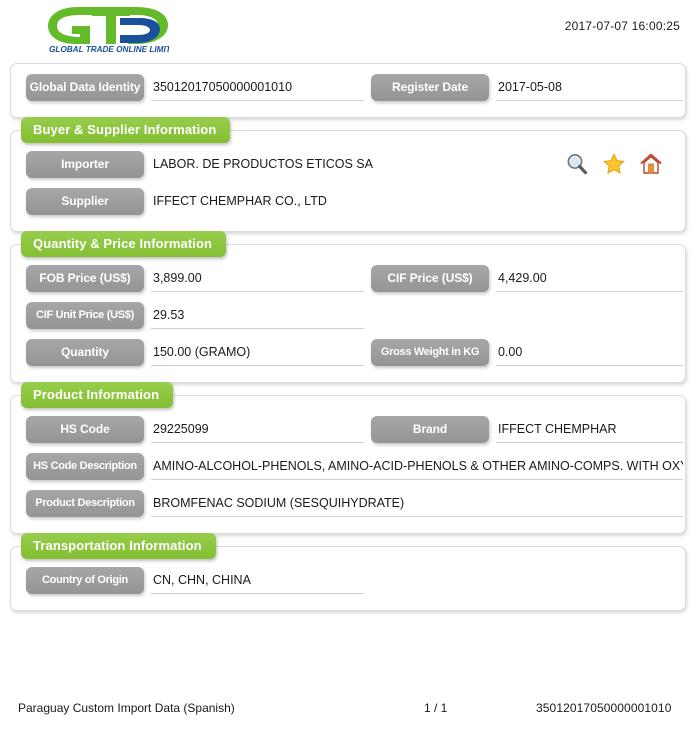 This screenshot has height=733, width=696. What do you see at coordinates (85, 466) in the screenshot?
I see `hs-code-description-label: HS Code Description` at bounding box center [85, 466].